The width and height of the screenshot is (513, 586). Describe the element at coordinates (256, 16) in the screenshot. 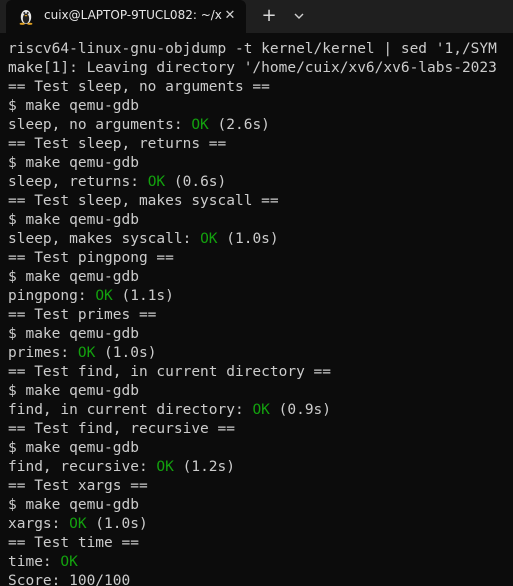

I see `title-bar: cuix@LAPTOP-9TUCL082: ~/x ✕ +` at that location.